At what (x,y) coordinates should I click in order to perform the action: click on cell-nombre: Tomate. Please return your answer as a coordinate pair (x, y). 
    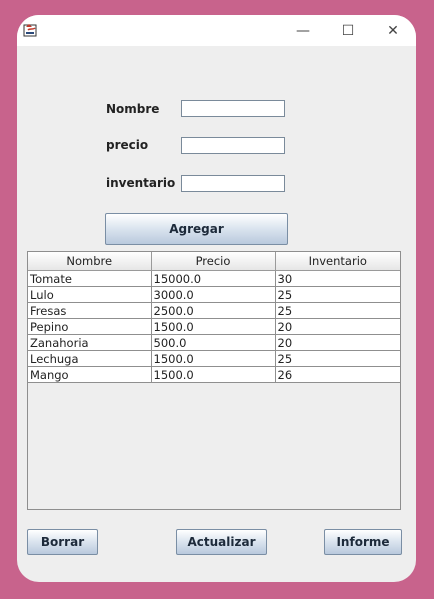
    Looking at the image, I should click on (90, 278).